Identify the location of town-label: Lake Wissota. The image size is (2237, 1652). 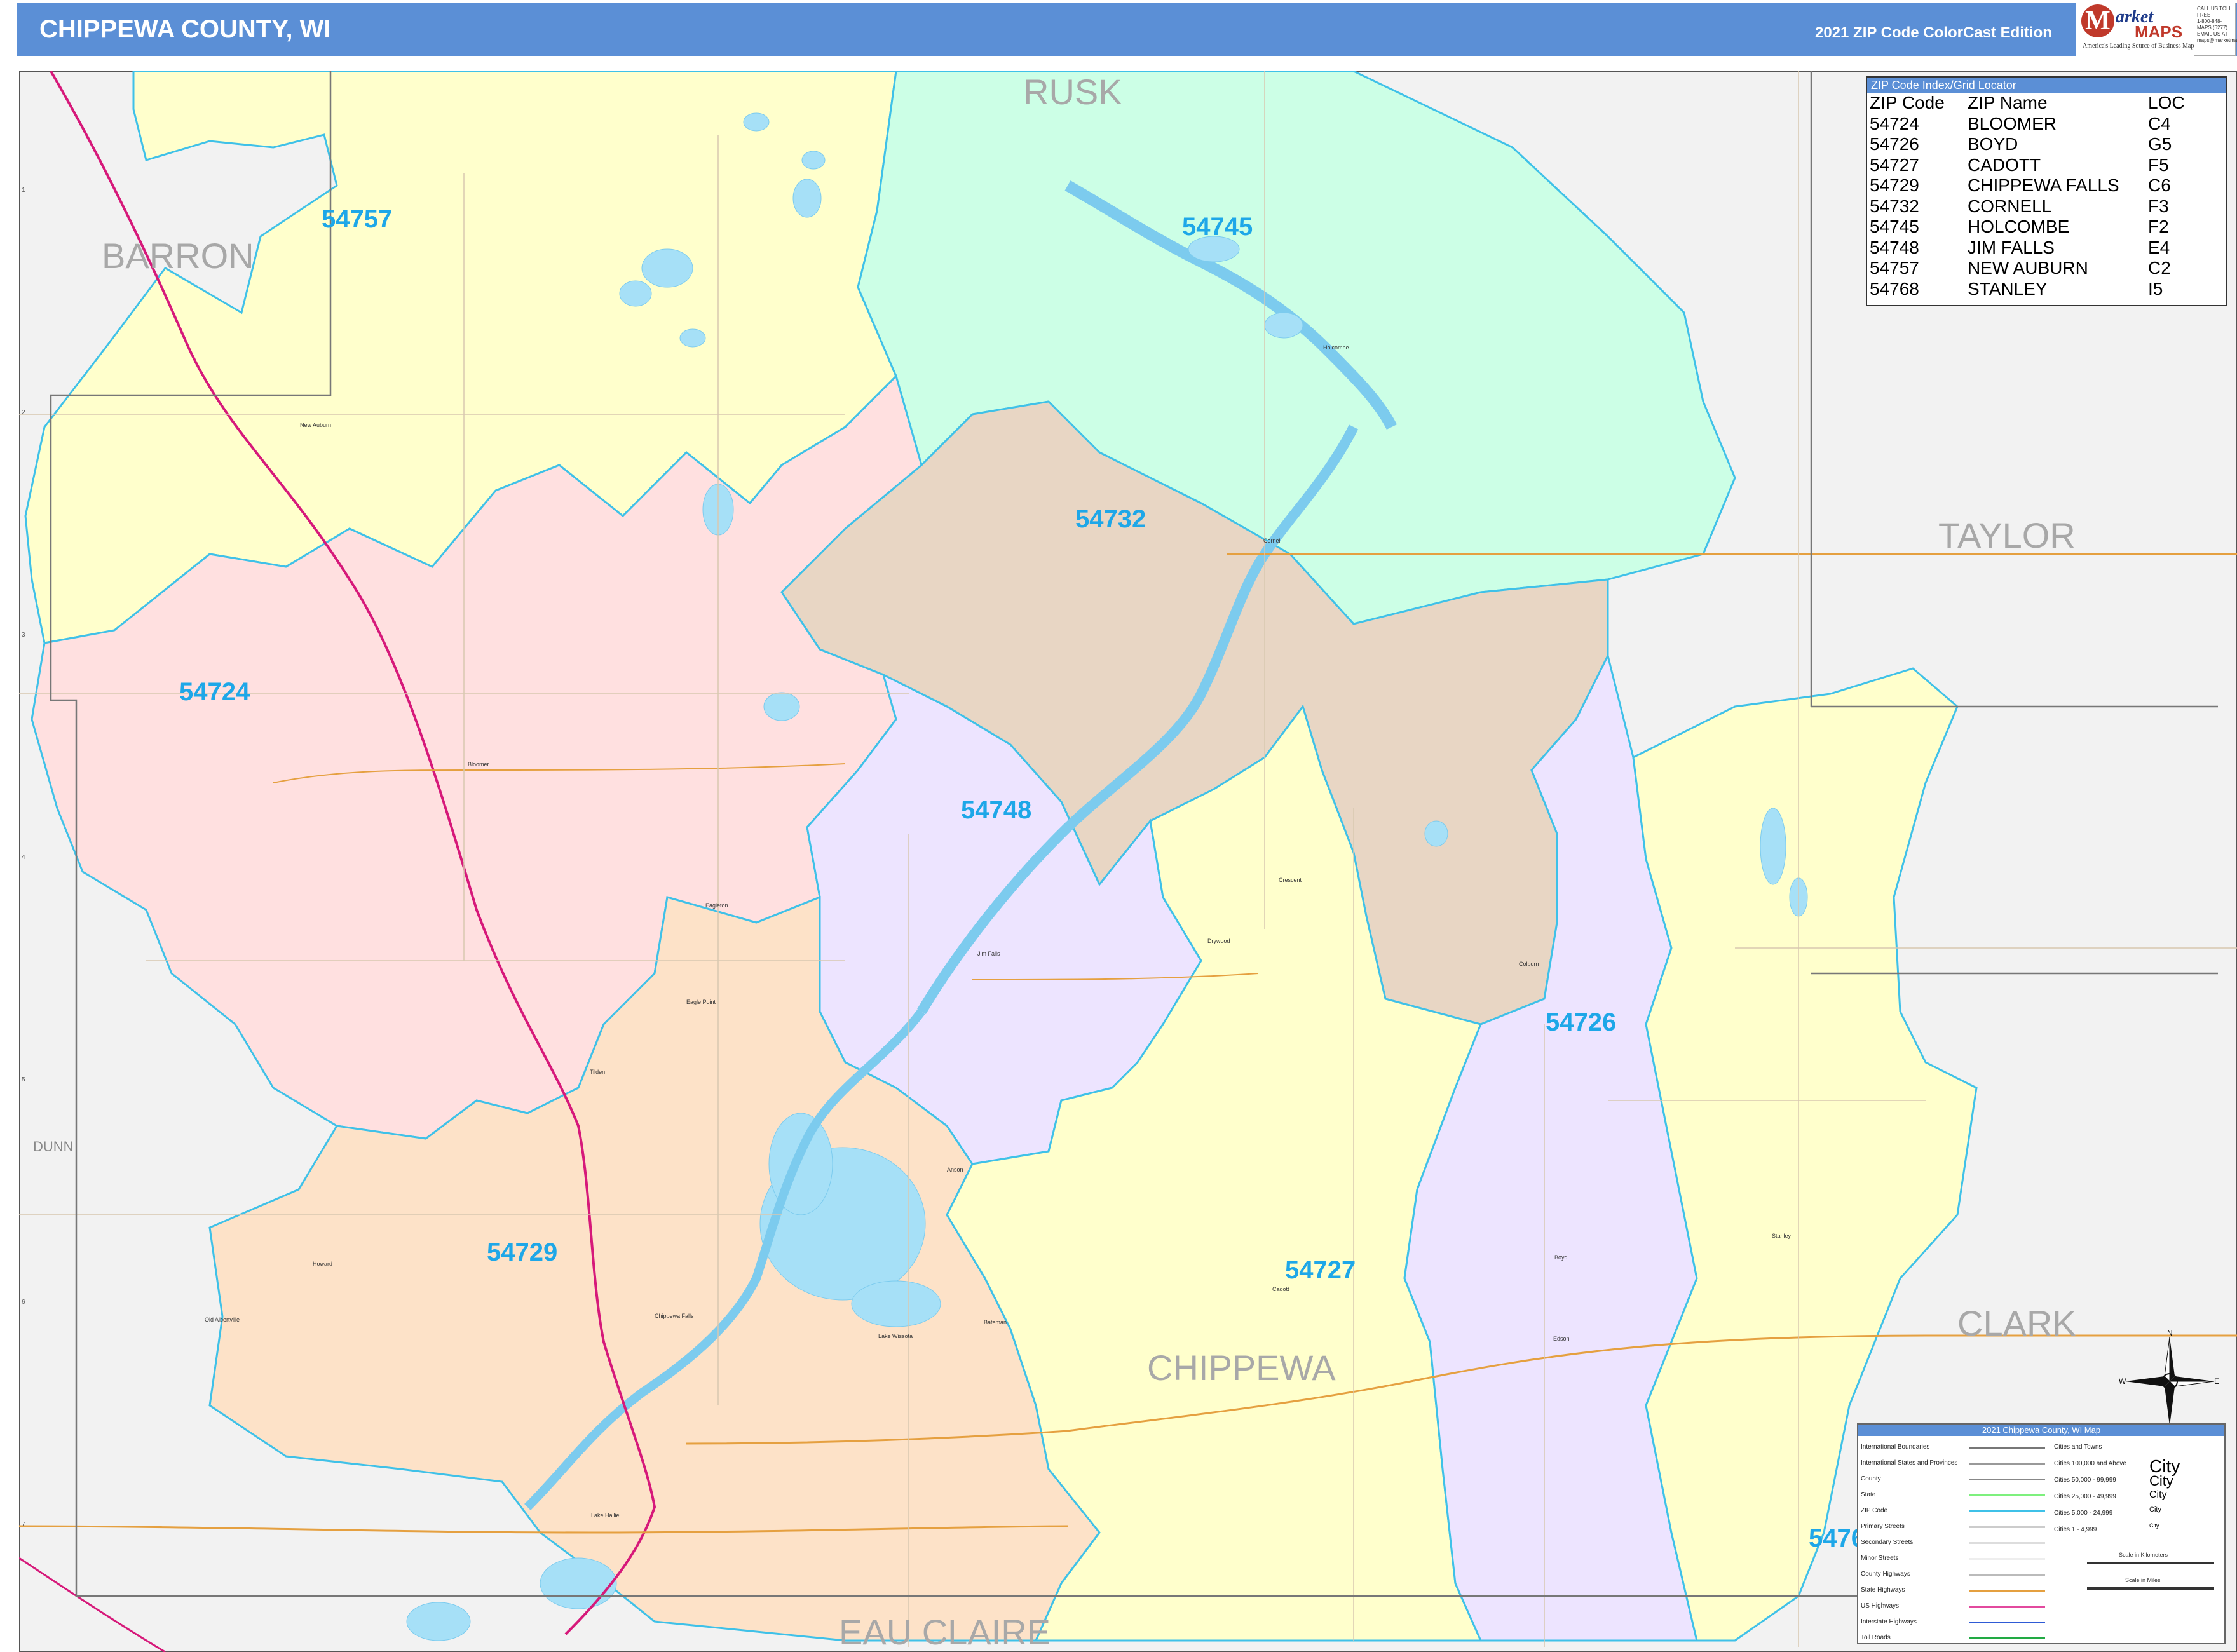
(895, 1336).